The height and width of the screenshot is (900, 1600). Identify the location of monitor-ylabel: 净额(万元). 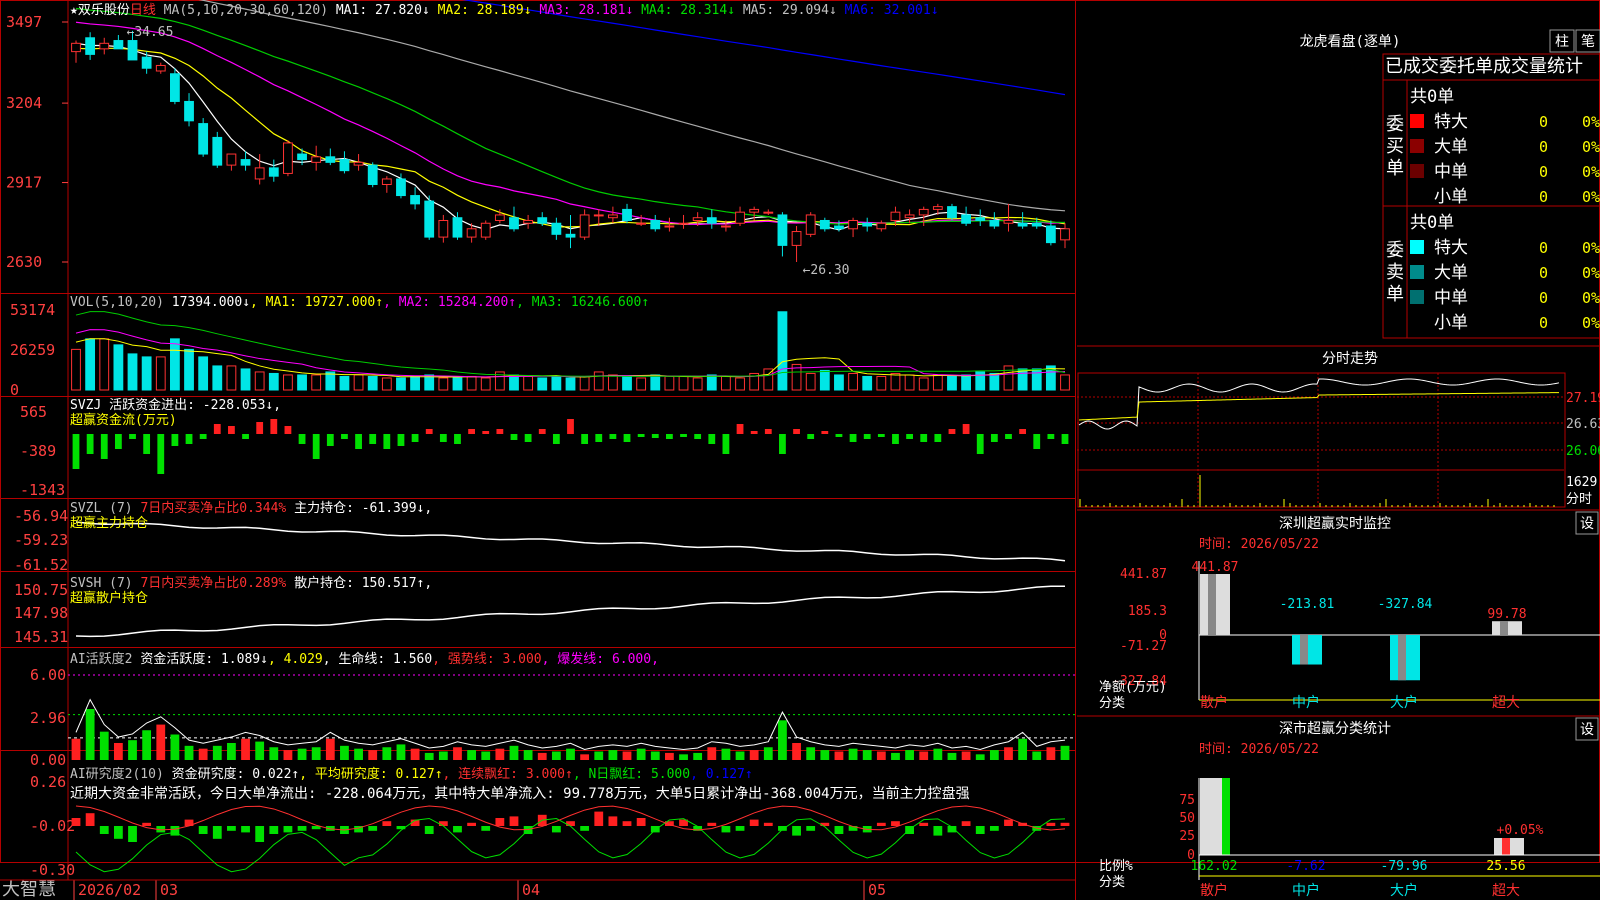
(1133, 687).